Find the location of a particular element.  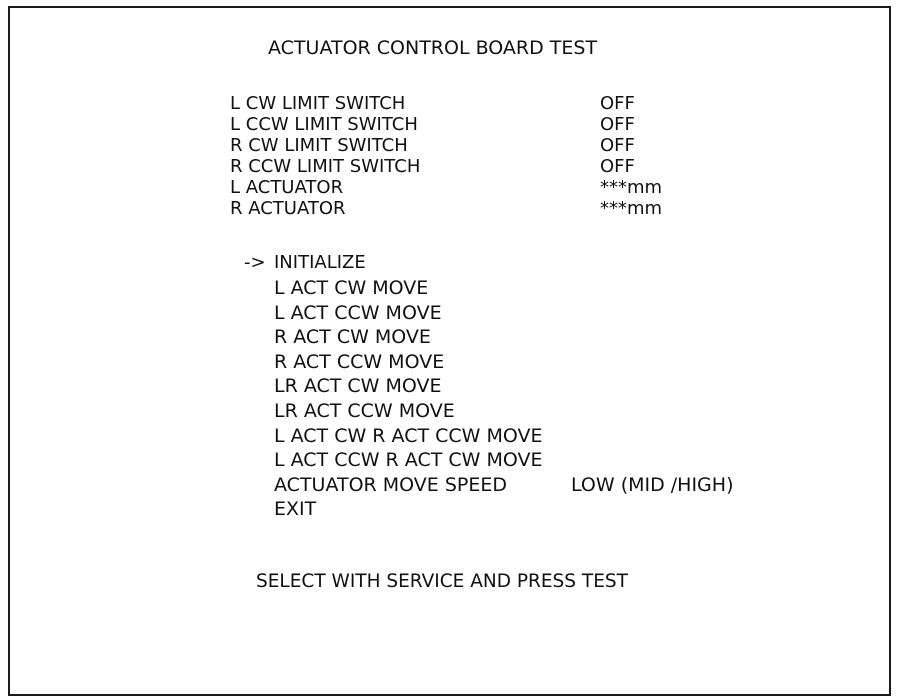

menu-item-label: L ACT CCW R ACT CW MOVE is located at coordinates (408, 460).